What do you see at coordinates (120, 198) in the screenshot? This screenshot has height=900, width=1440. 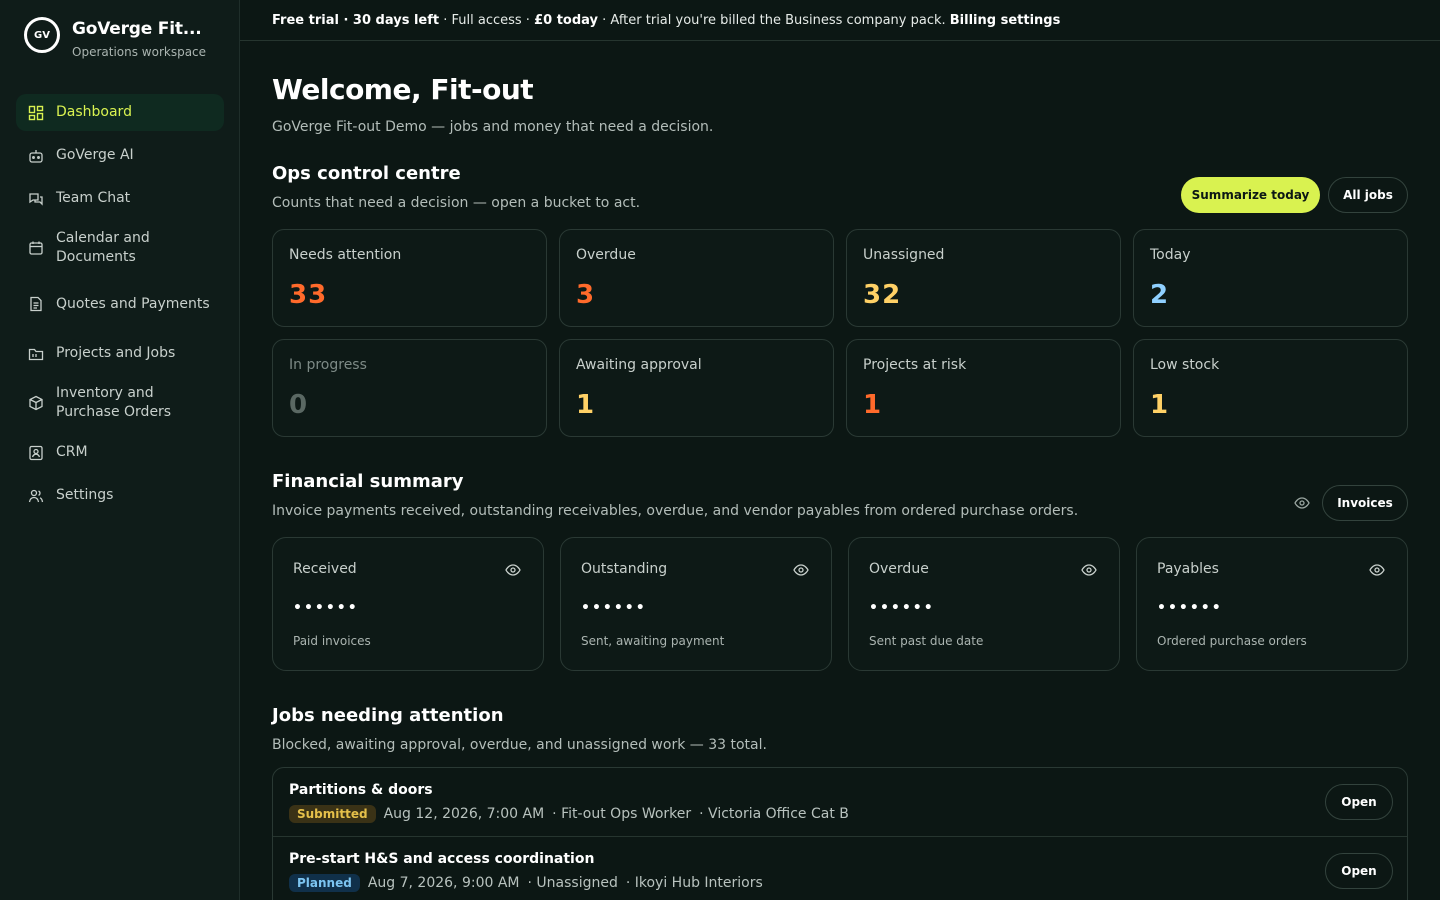 I see `sidebar-item-team-chat: Team Chat` at bounding box center [120, 198].